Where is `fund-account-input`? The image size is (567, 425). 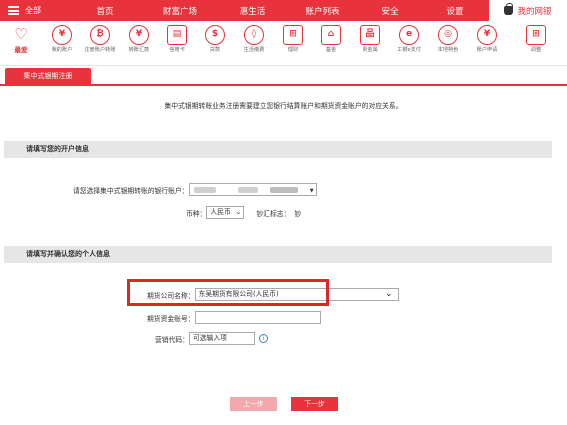
fund-account-input is located at coordinates (257, 317).